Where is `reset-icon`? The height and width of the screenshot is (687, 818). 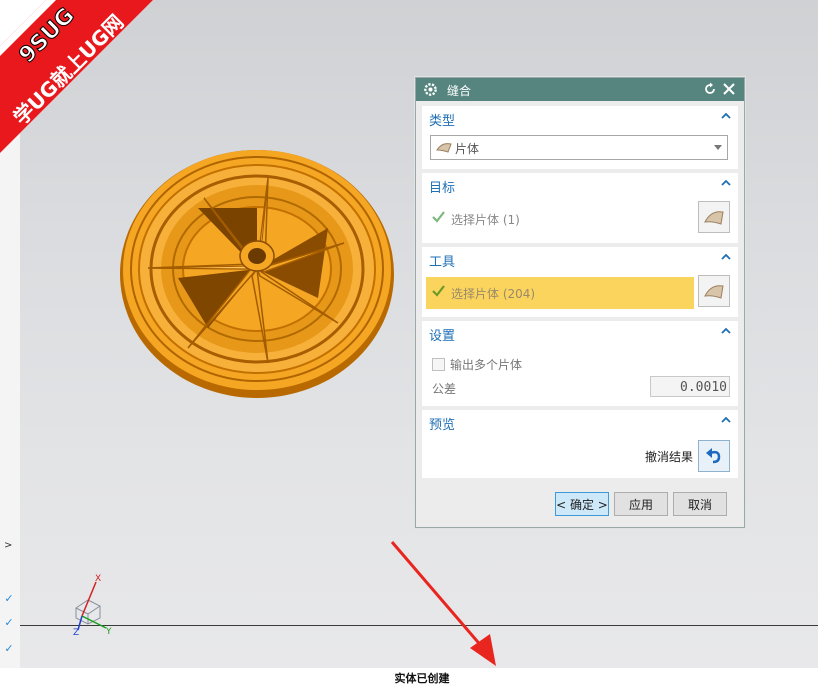 reset-icon is located at coordinates (710, 89).